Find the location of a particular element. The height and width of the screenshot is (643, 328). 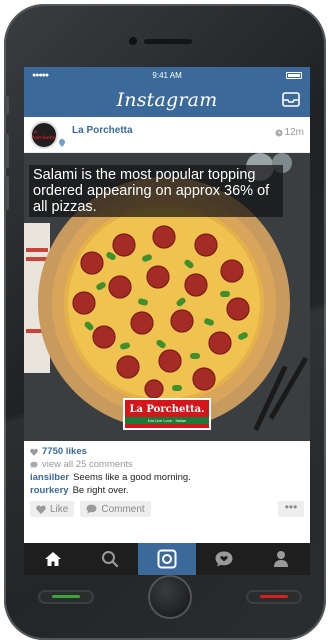

tab-profile is located at coordinates (281, 559).